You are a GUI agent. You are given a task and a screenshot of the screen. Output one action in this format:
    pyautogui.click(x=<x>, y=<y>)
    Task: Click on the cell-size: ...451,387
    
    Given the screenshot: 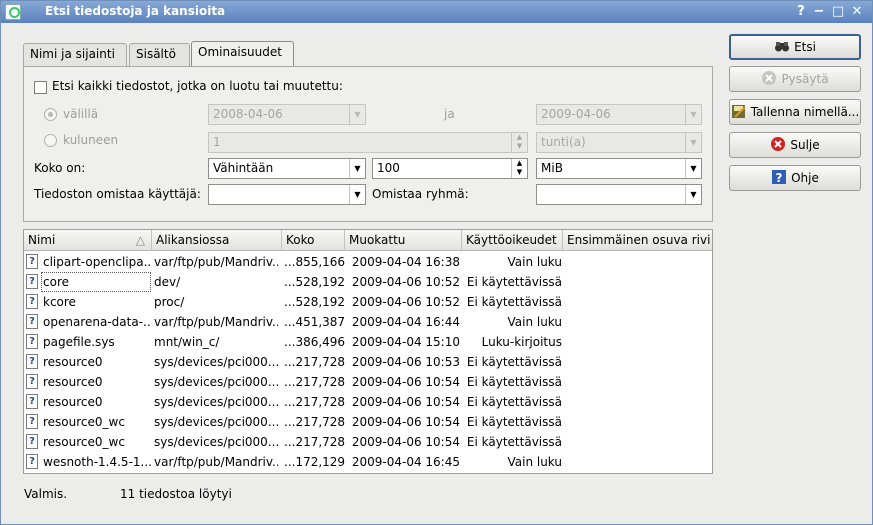 What is the action you would take?
    pyautogui.click(x=315, y=322)
    